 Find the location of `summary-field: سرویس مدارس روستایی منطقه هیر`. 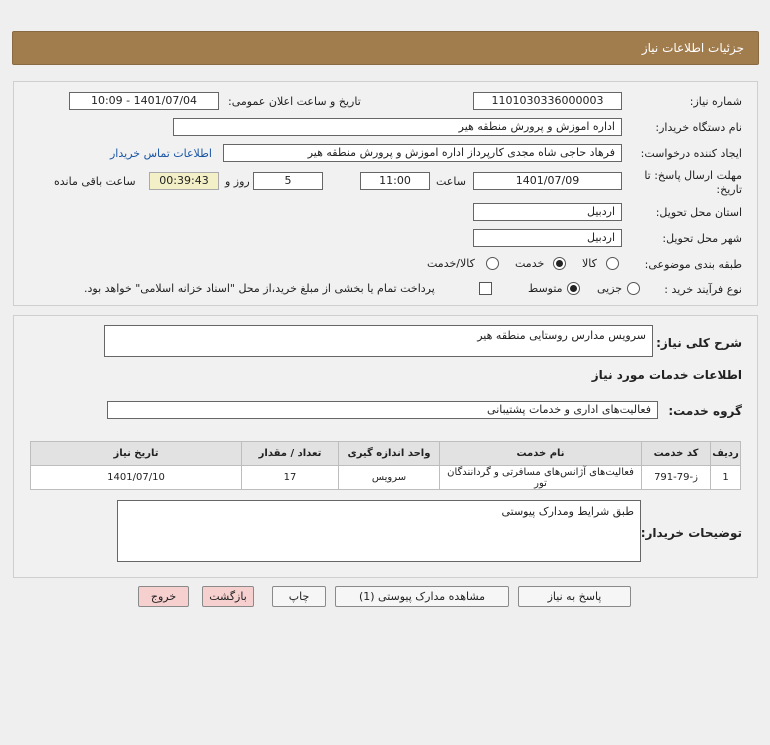

summary-field: سرویس مدارس روستایی منطقه هیر is located at coordinates (378, 341).